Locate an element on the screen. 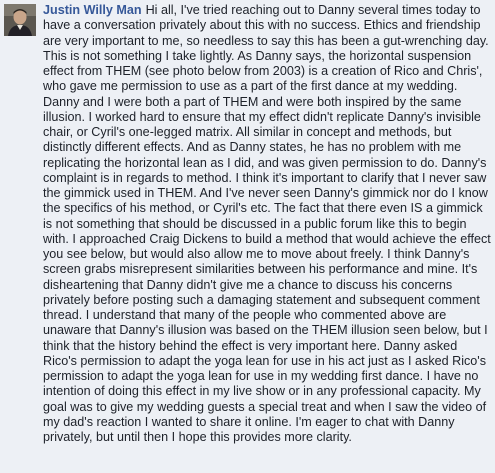 This screenshot has width=495, height=473. avatar is located at coordinates (20, 20).